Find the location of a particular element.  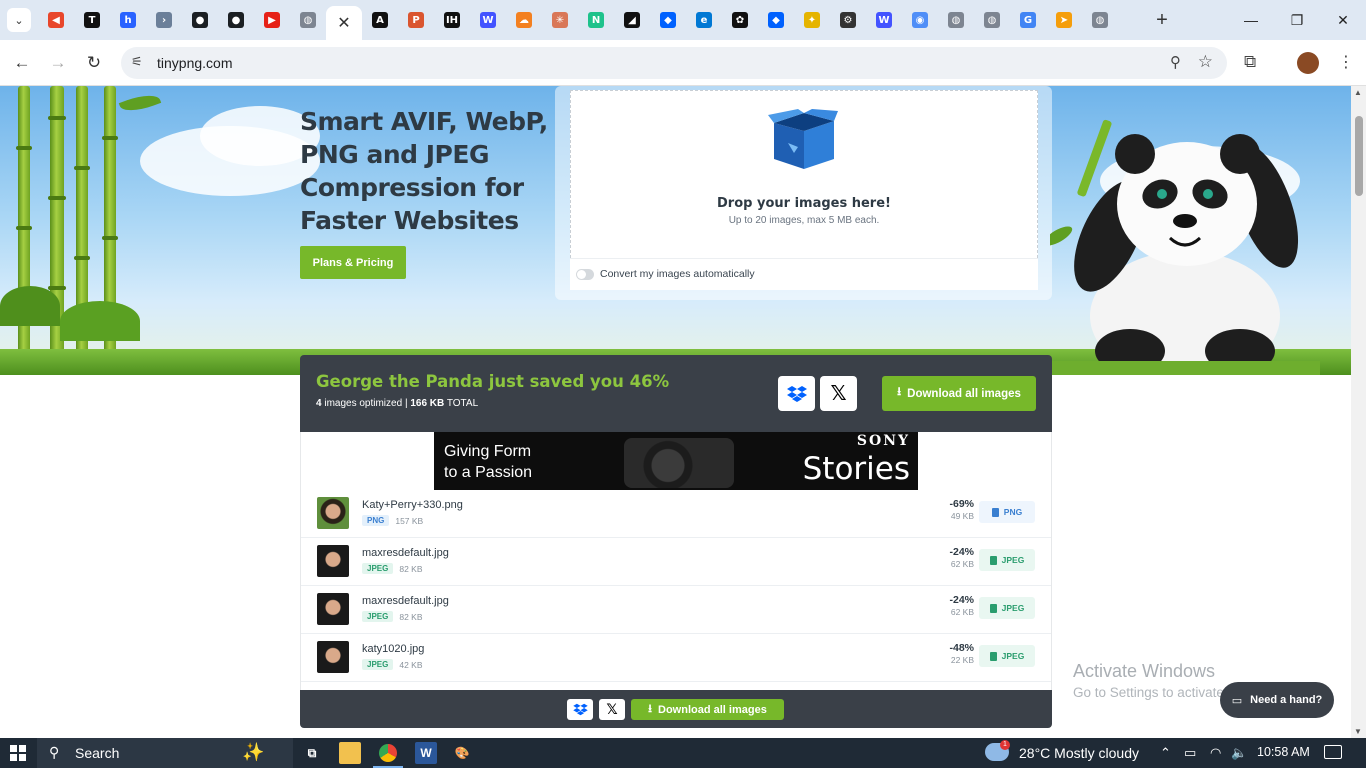

tab-search-button: ⌄ is located at coordinates (19, 20).